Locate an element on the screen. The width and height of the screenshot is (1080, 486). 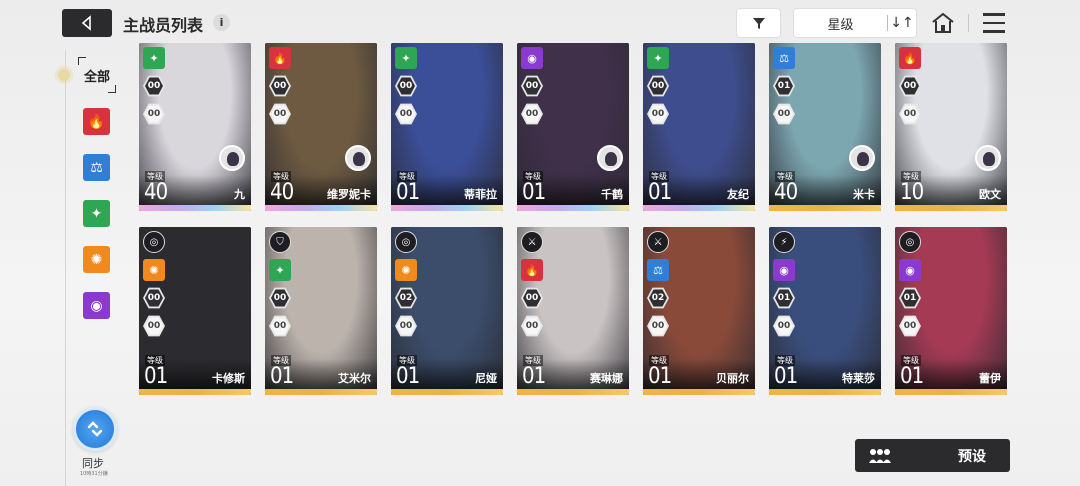
operator-card: ✦ 00 00 等级 40 九 is located at coordinates (195, 127).